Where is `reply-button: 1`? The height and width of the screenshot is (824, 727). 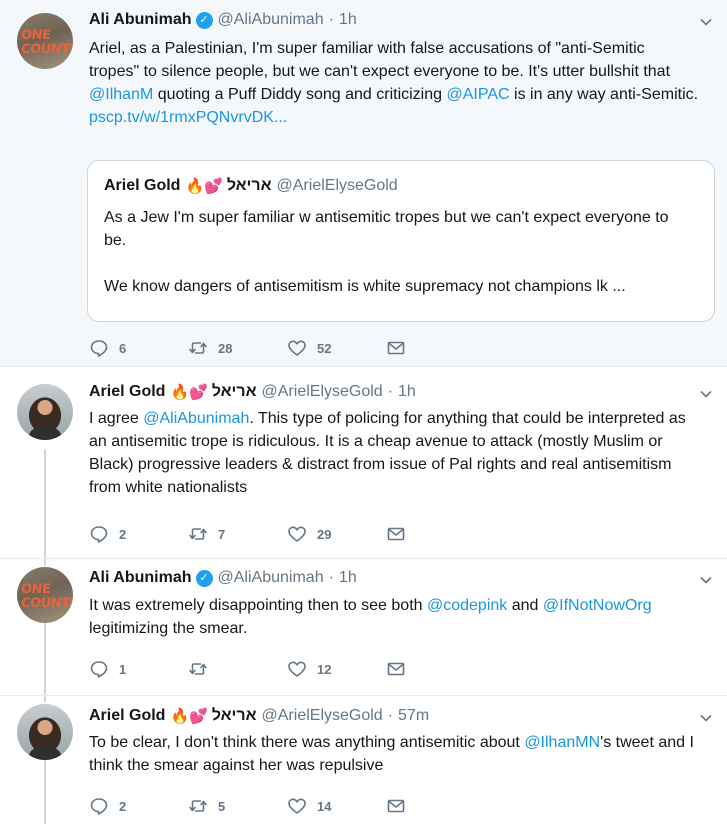 reply-button: 1 is located at coordinates (138, 669).